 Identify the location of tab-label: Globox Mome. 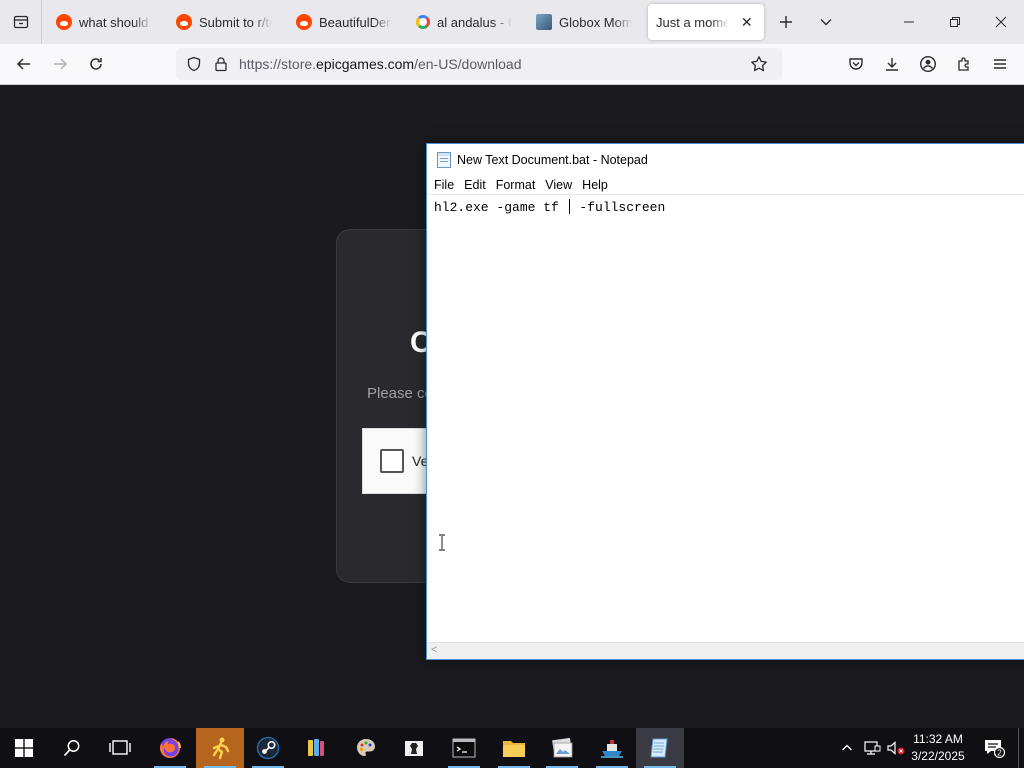
(595, 22).